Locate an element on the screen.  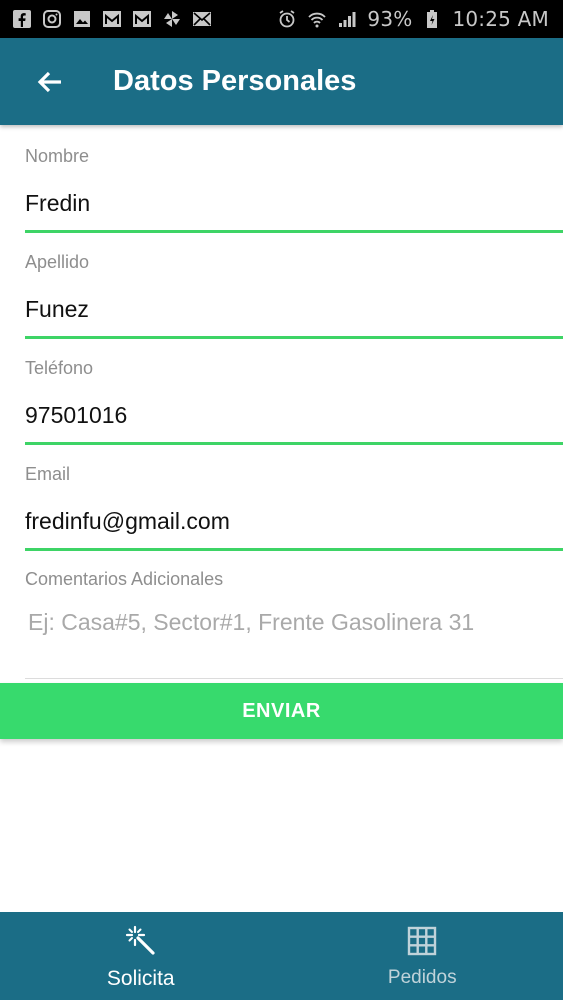
apellido-input is located at coordinates (294, 309).